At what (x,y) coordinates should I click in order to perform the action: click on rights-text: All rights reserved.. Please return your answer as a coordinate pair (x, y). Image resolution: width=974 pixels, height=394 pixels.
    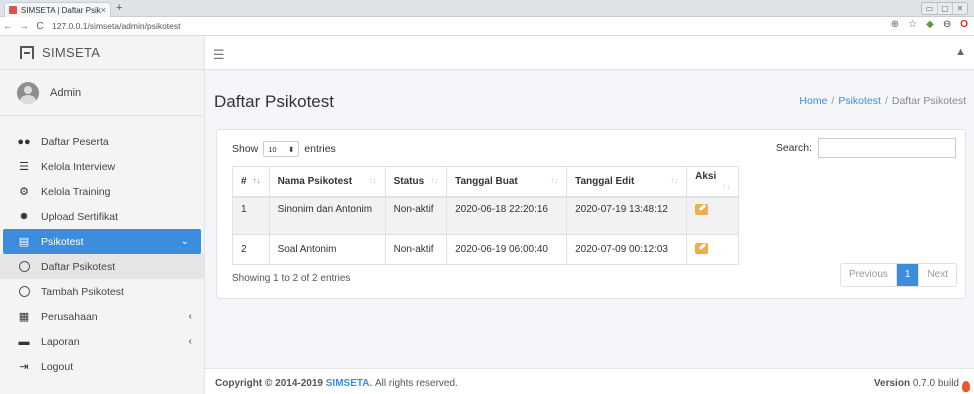
    Looking at the image, I should click on (416, 383).